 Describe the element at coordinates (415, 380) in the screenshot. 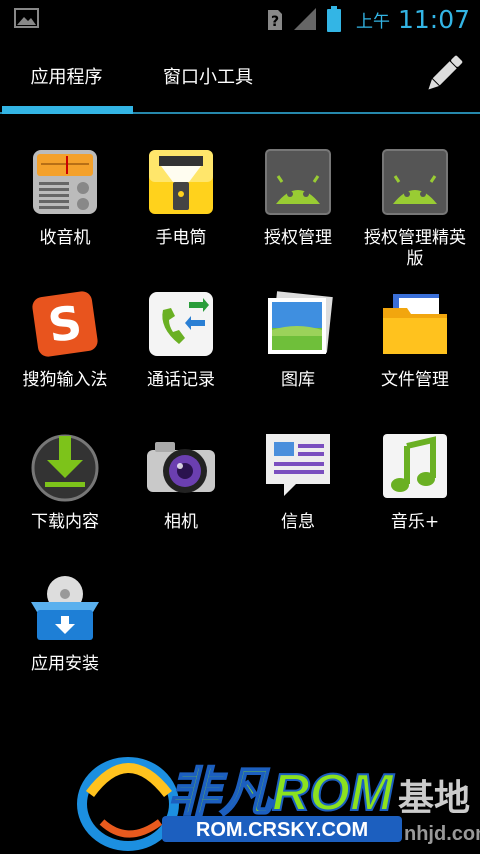

I see `app-label: 文件管理` at that location.